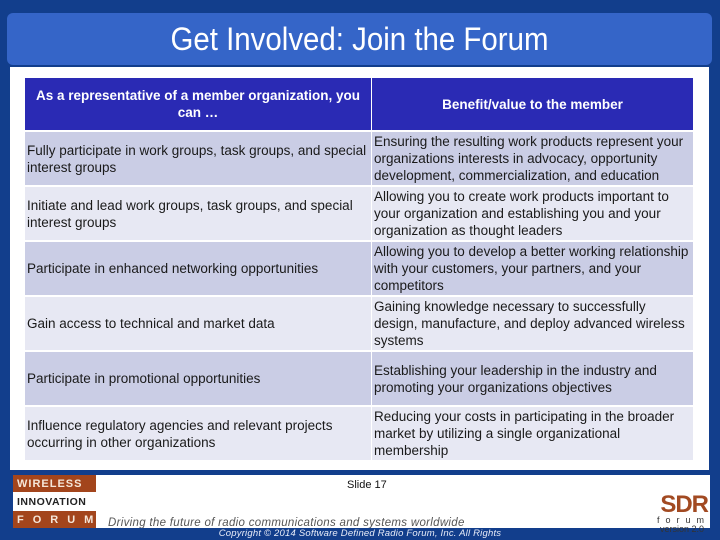  What do you see at coordinates (198, 379) in the screenshot?
I see `action-cell: Participate in promotional opportunities` at bounding box center [198, 379].